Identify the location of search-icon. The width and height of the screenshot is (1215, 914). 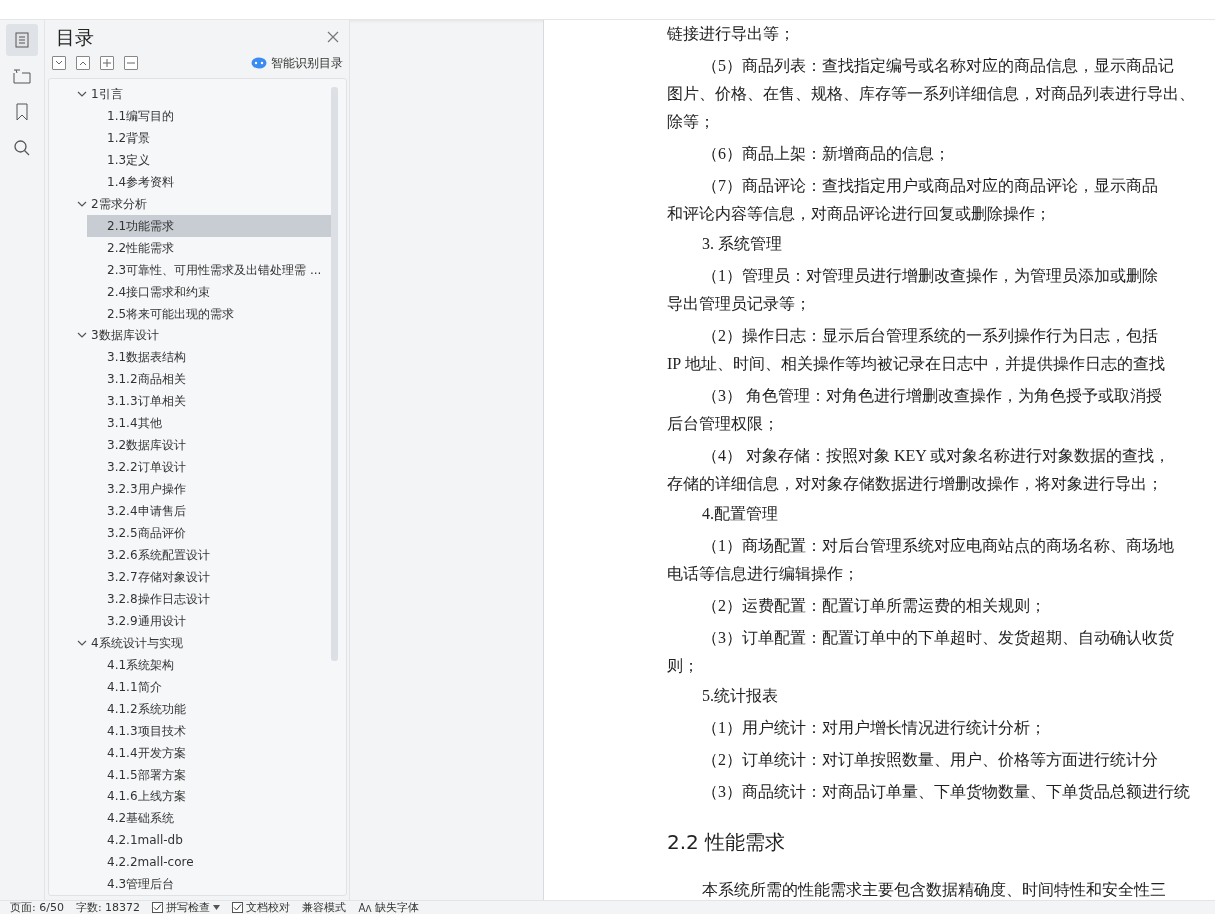
(22, 148).